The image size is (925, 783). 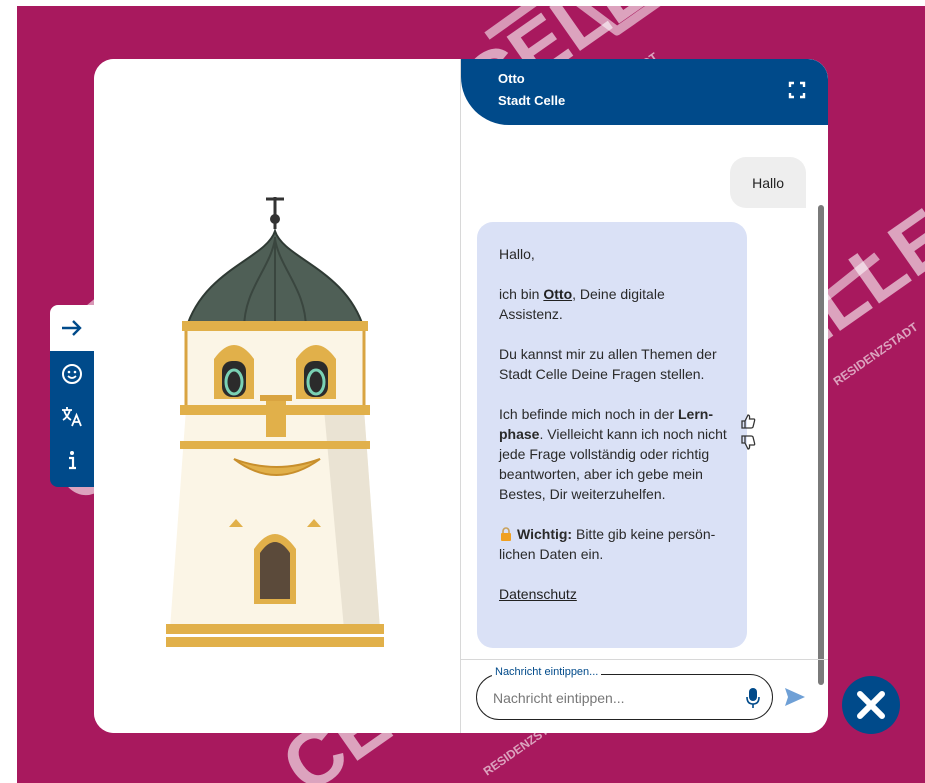 What do you see at coordinates (538, 594) in the screenshot?
I see `privacy-link: Datenschutz` at bounding box center [538, 594].